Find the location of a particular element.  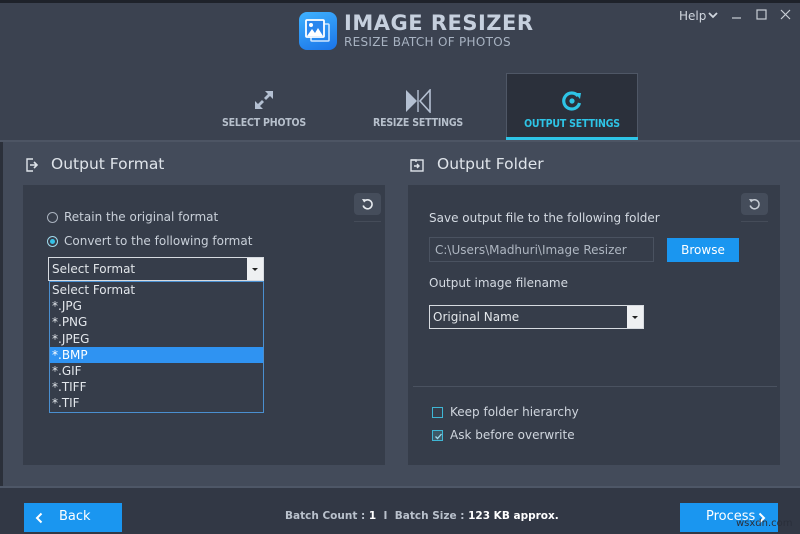

checkbox-checked is located at coordinates (437, 435).